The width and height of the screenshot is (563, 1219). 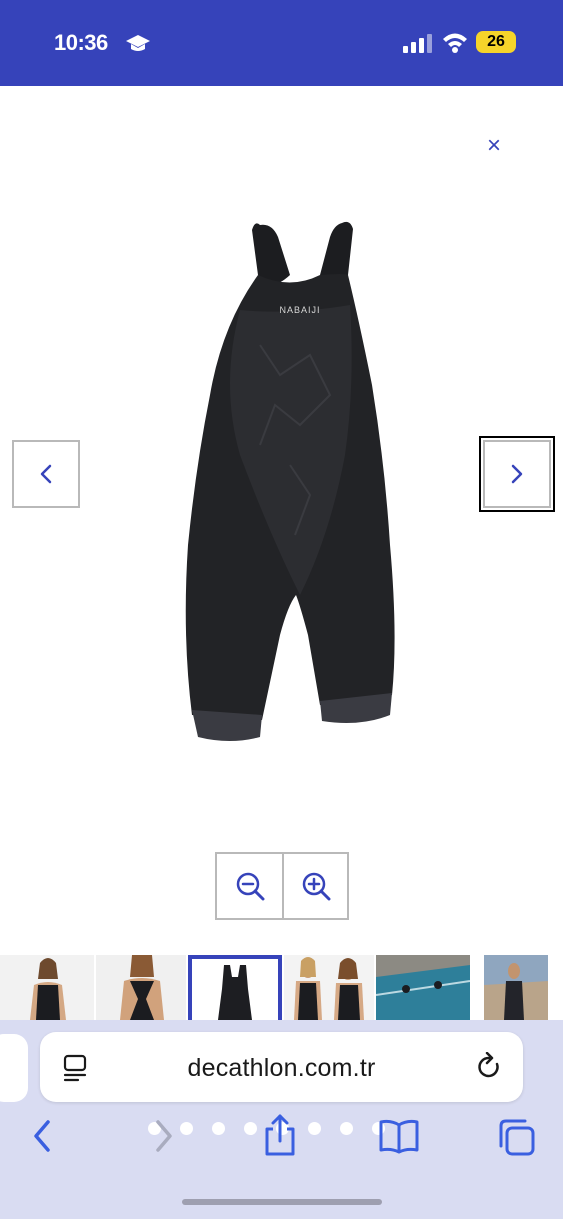 What do you see at coordinates (299, 310) in the screenshot?
I see `product-logo: NABAIJI` at bounding box center [299, 310].